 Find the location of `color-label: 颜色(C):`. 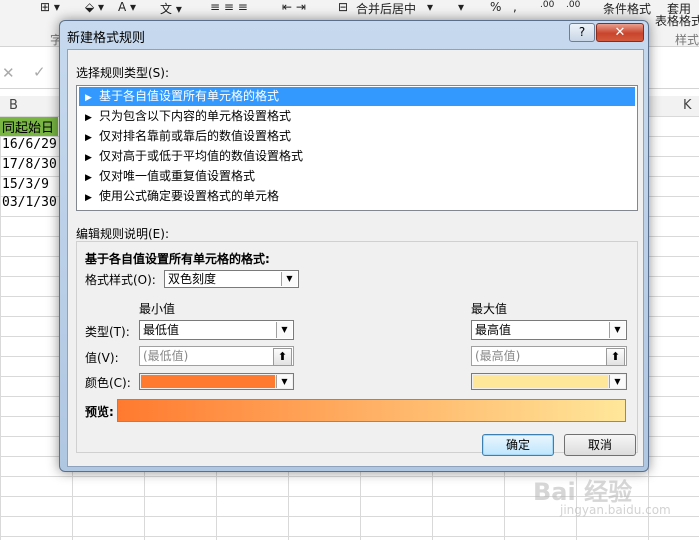

color-label: 颜色(C): is located at coordinates (108, 383).